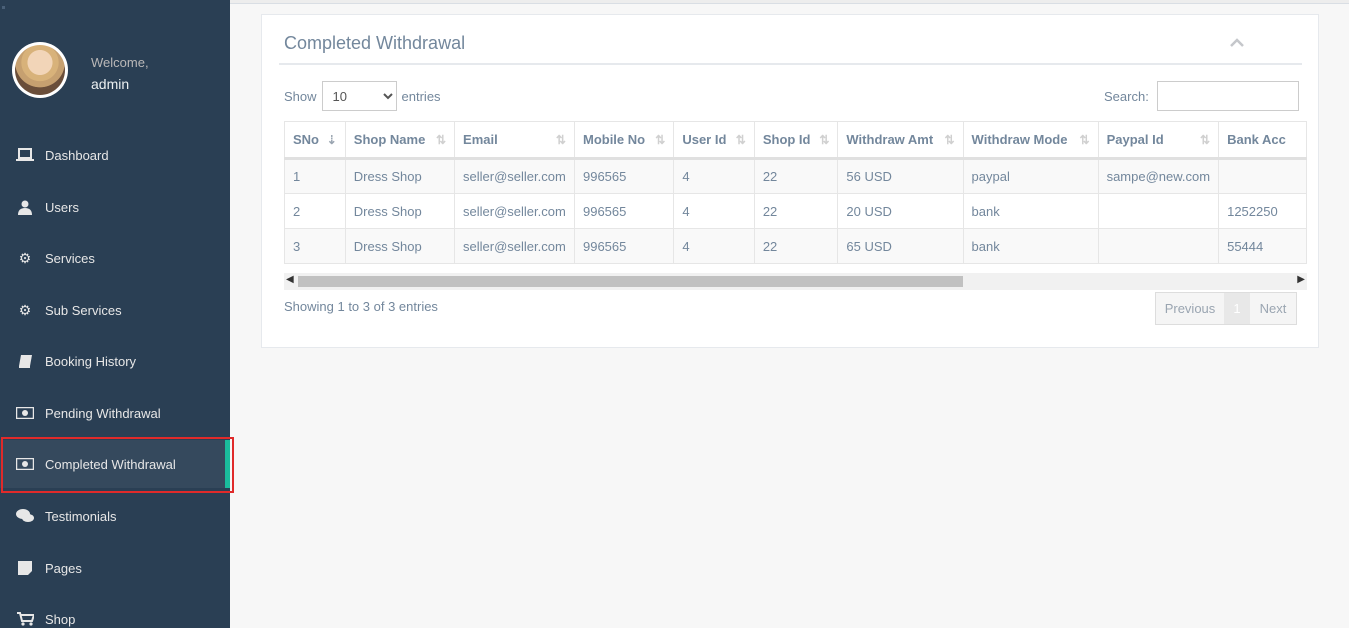 This screenshot has height=628, width=1349. What do you see at coordinates (789, 2) in the screenshot?
I see `top-bar` at bounding box center [789, 2].